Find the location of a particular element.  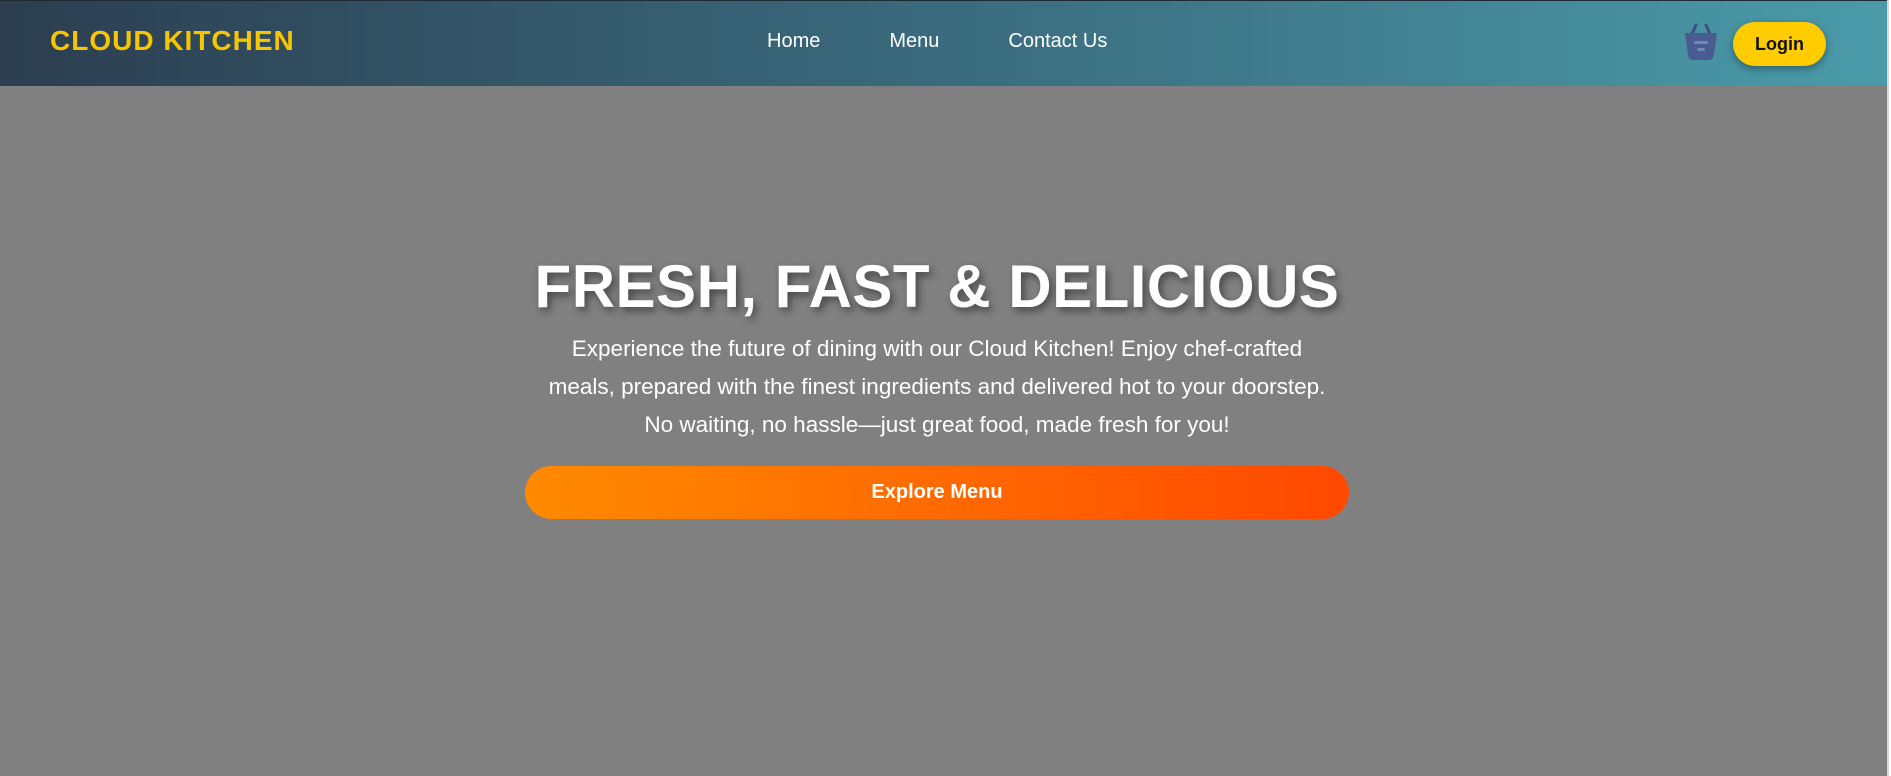

basket-icon is located at coordinates (1701, 42).